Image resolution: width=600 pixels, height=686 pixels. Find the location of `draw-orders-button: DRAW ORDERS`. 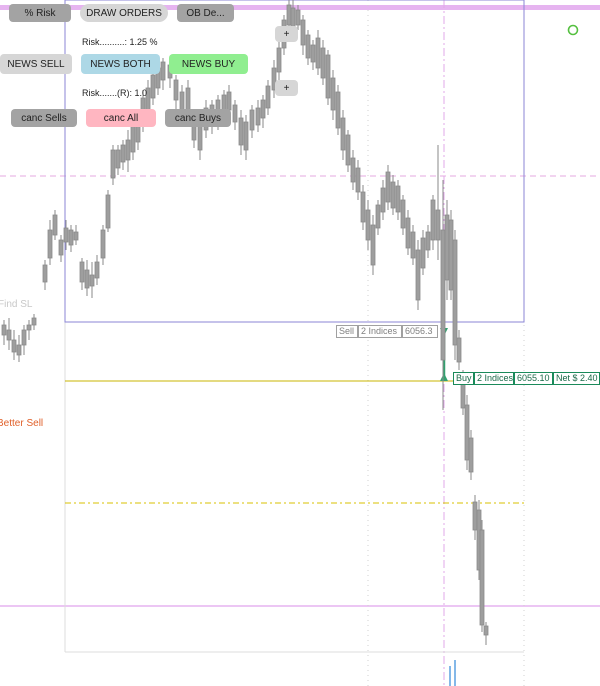

draw-orders-button: DRAW ORDERS is located at coordinates (124, 13).